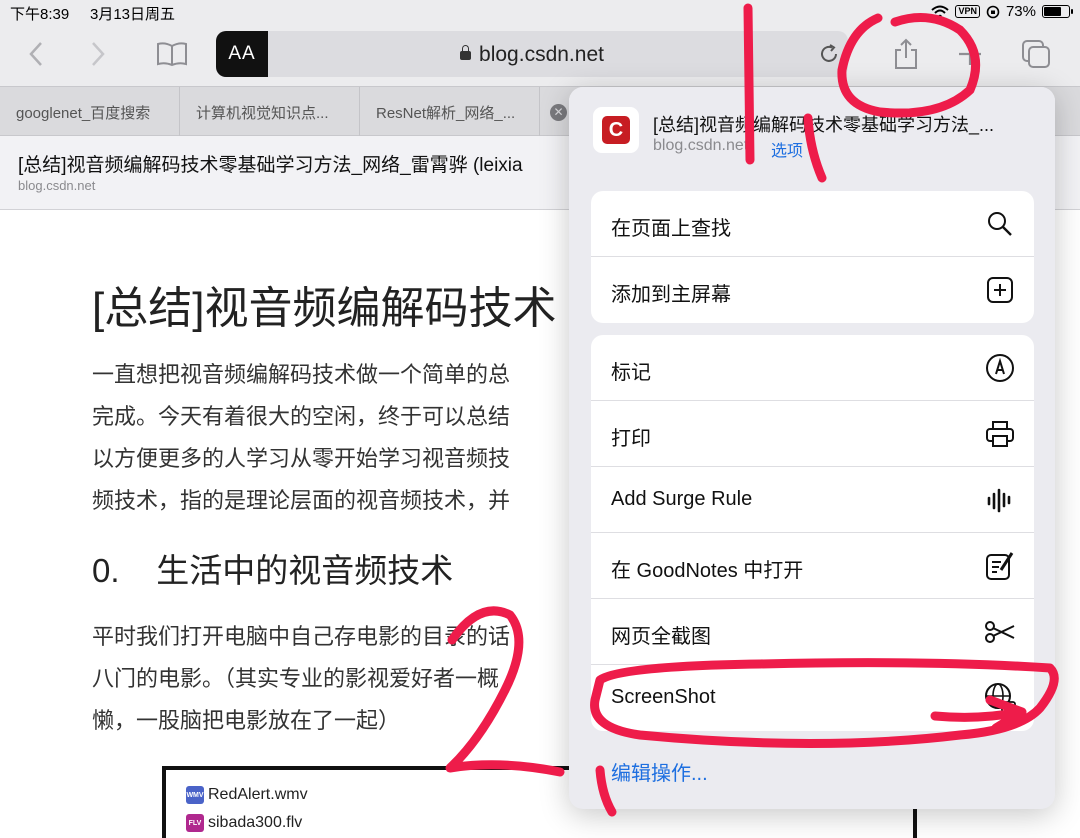  Describe the element at coordinates (812, 290) in the screenshot. I see `add-to-home-screen-row: 添加到主屏幕` at that location.